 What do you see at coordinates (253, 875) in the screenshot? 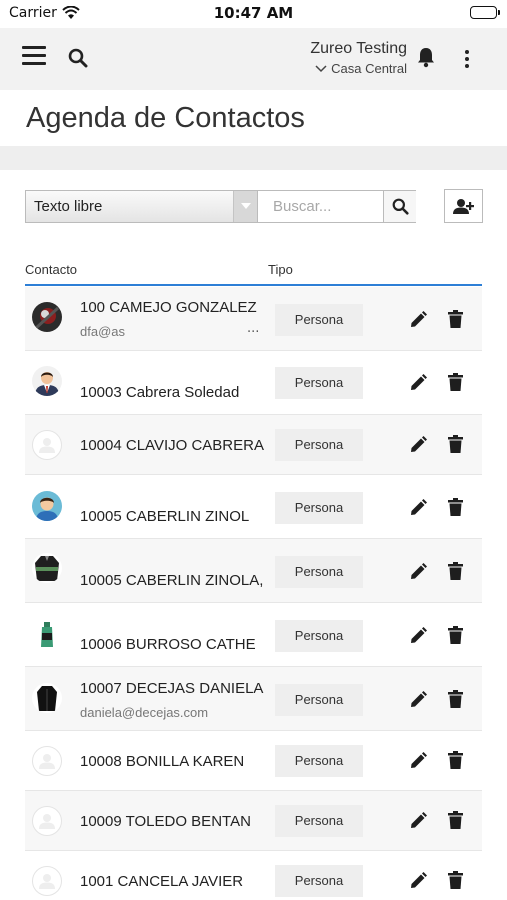
I see `table-row: 1001 CANCELA JAVIER Persona` at bounding box center [253, 875].